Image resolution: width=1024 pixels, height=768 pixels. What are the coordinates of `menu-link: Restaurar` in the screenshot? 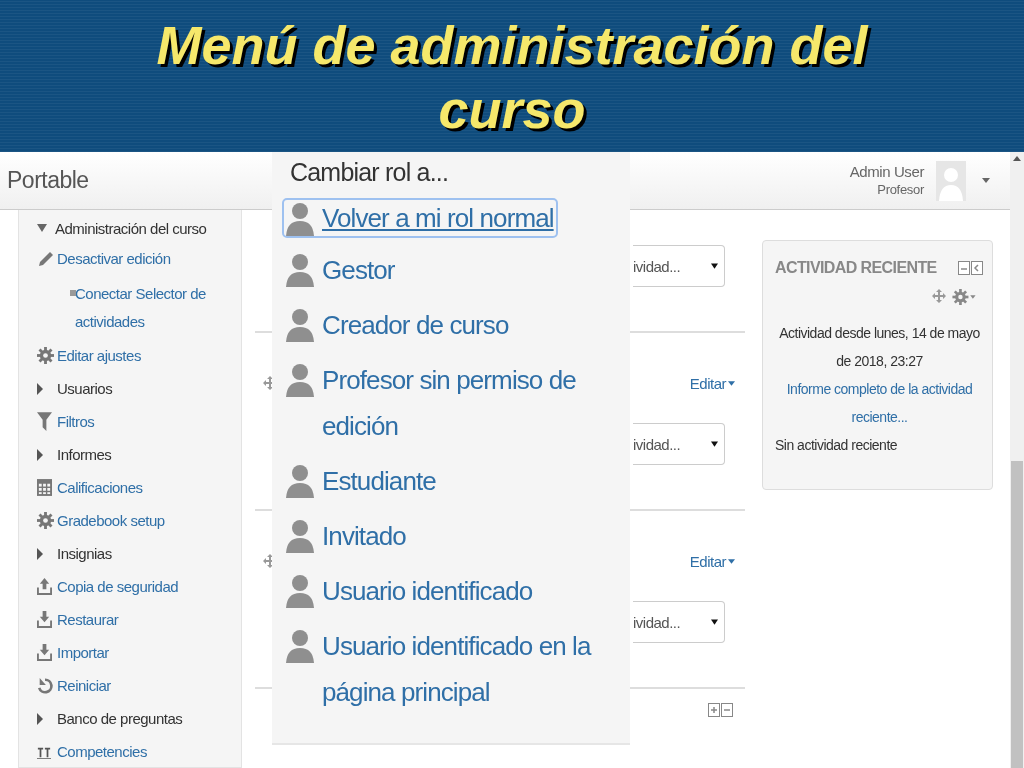 It's located at (88, 619).